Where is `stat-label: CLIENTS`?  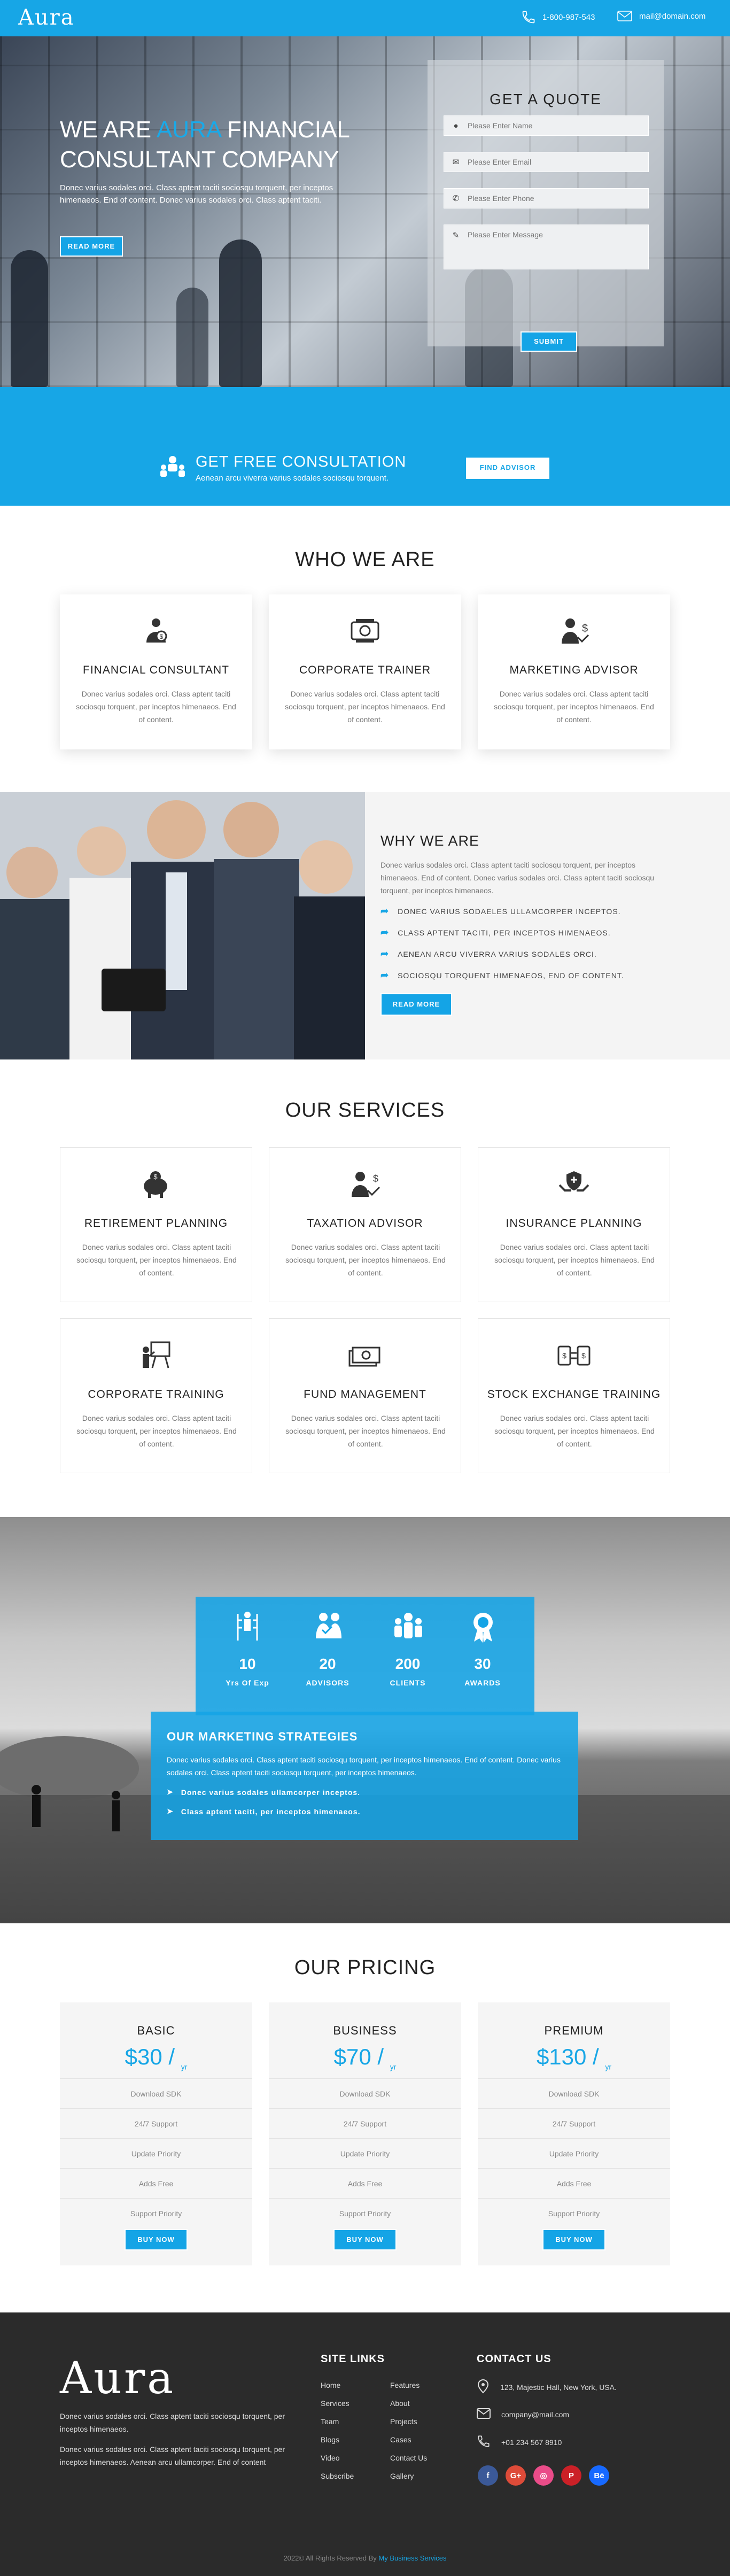 stat-label: CLIENTS is located at coordinates (408, 1683).